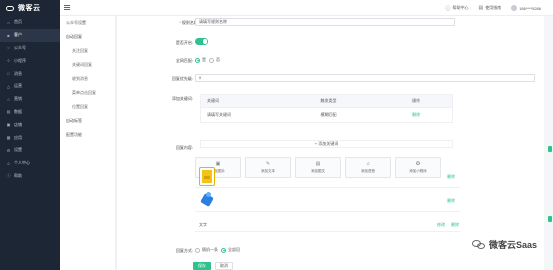 Image resolution: width=553 pixels, height=270 pixels. What do you see at coordinates (87, 107) in the screenshot?
I see `subnav-item-location-reply: 位置回复` at bounding box center [87, 107].